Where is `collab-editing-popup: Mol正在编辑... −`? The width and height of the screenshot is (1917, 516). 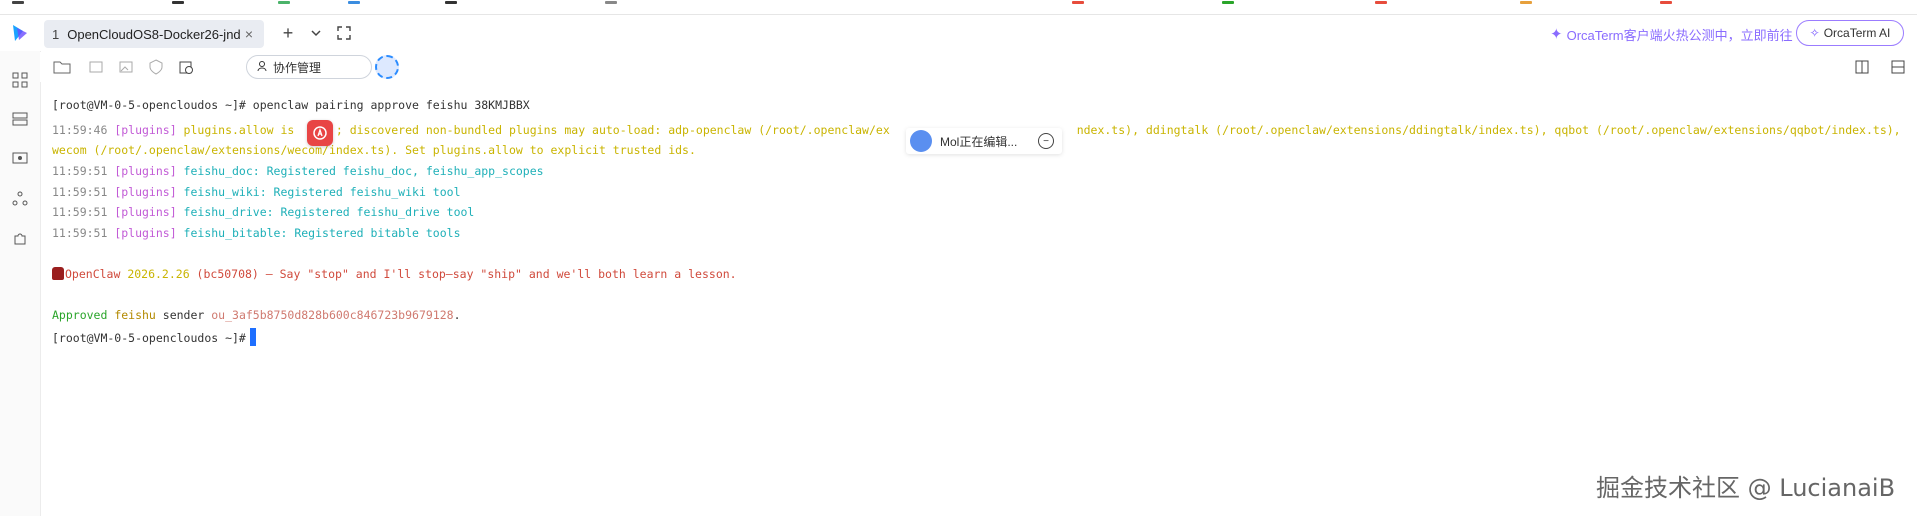
collab-editing-popup: Mol正在编辑... − is located at coordinates (984, 141).